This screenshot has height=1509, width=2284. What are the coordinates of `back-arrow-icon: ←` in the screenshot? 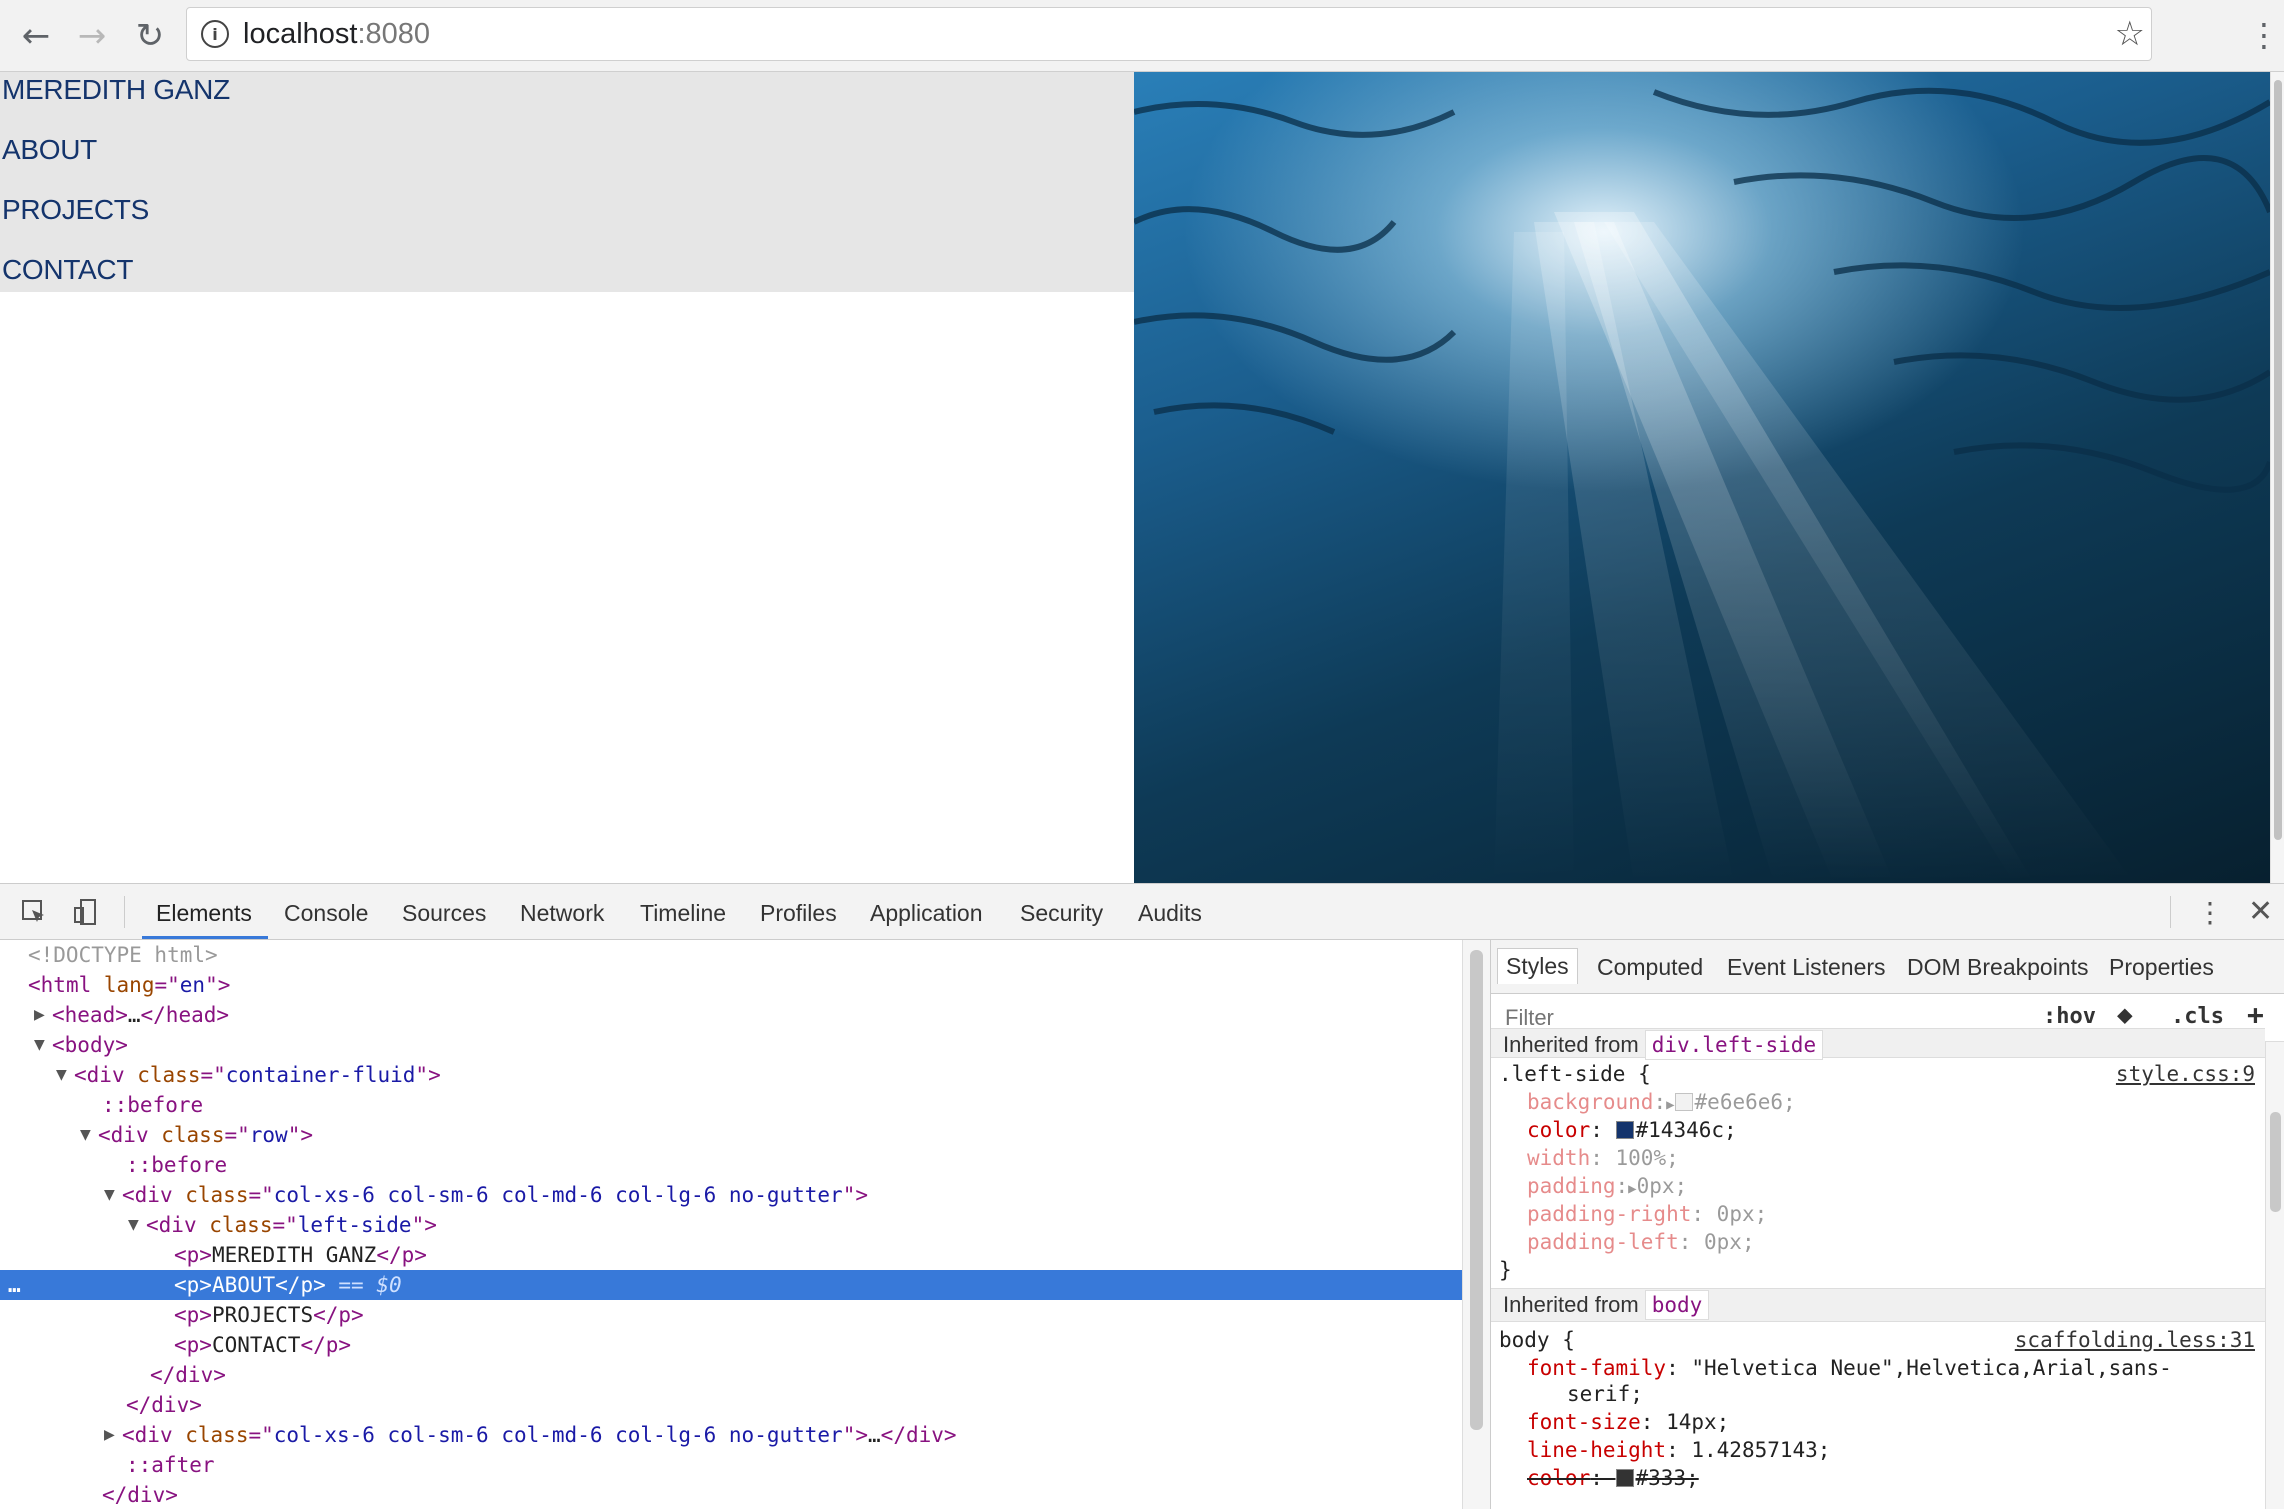 It's located at (36, 36).